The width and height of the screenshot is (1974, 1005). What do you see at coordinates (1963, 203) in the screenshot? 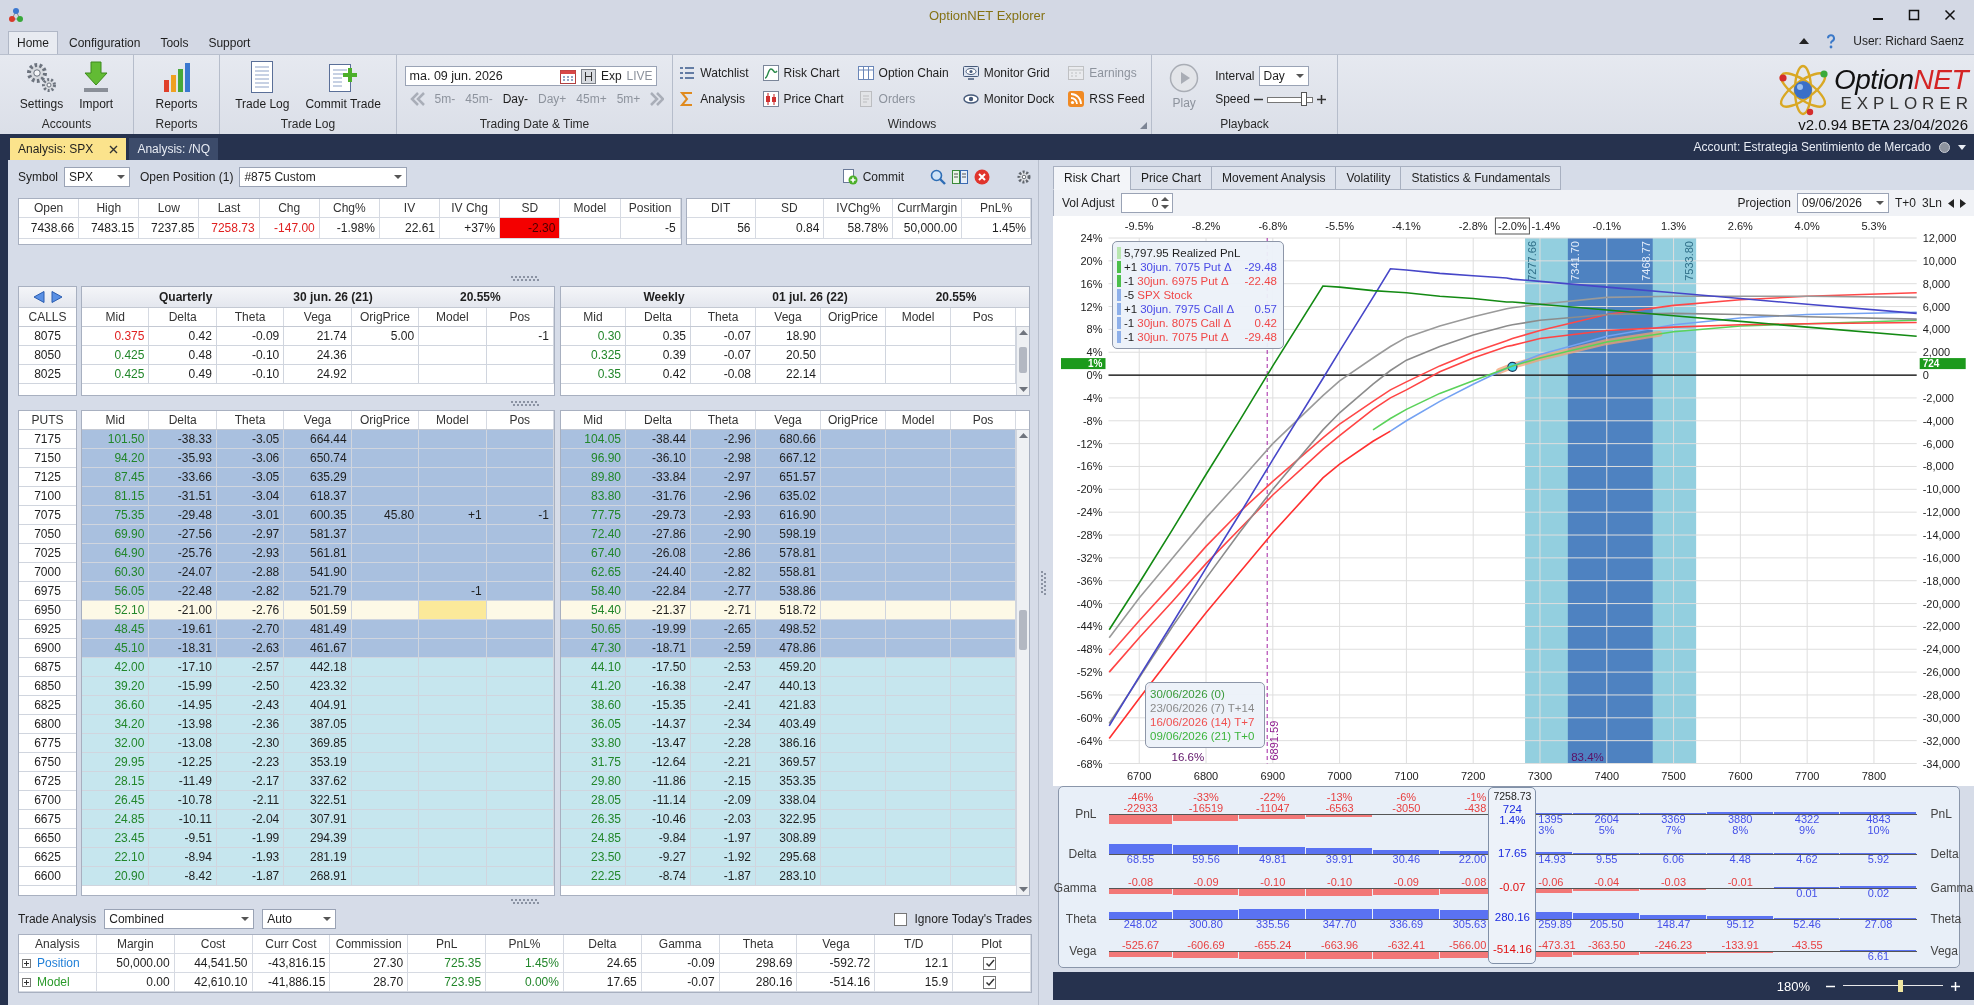
I see `next-arrow-icon` at bounding box center [1963, 203].